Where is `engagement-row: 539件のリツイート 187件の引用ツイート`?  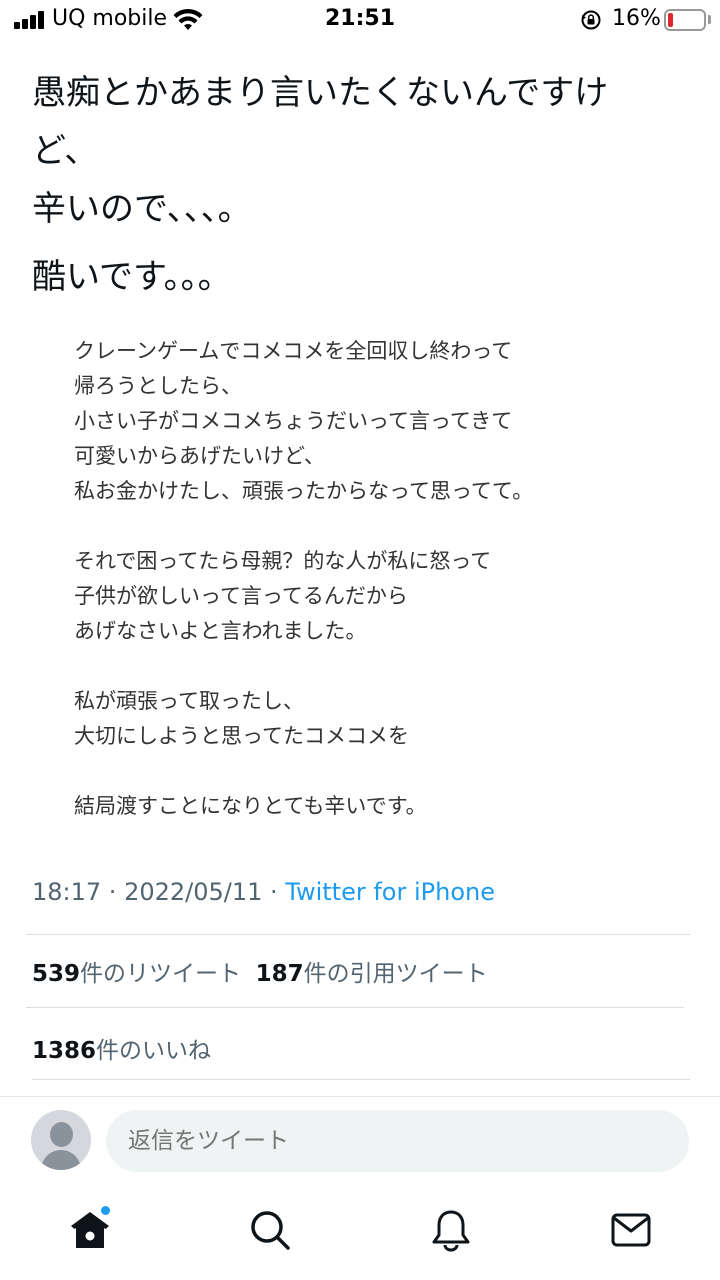
engagement-row: 539件のリツイート 187件の引用ツイート is located at coordinates (260, 971).